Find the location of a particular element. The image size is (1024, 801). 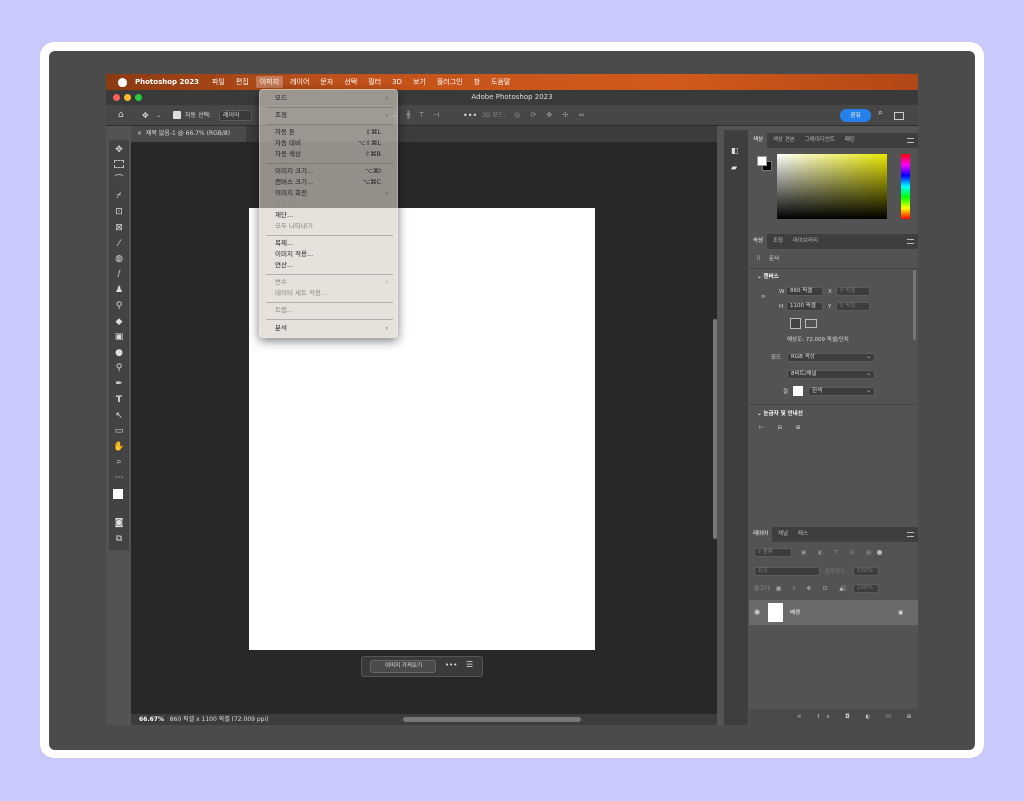

ruler-guide-icons: ⊢ ⊟ ⊞ is located at coordinates (783, 428).